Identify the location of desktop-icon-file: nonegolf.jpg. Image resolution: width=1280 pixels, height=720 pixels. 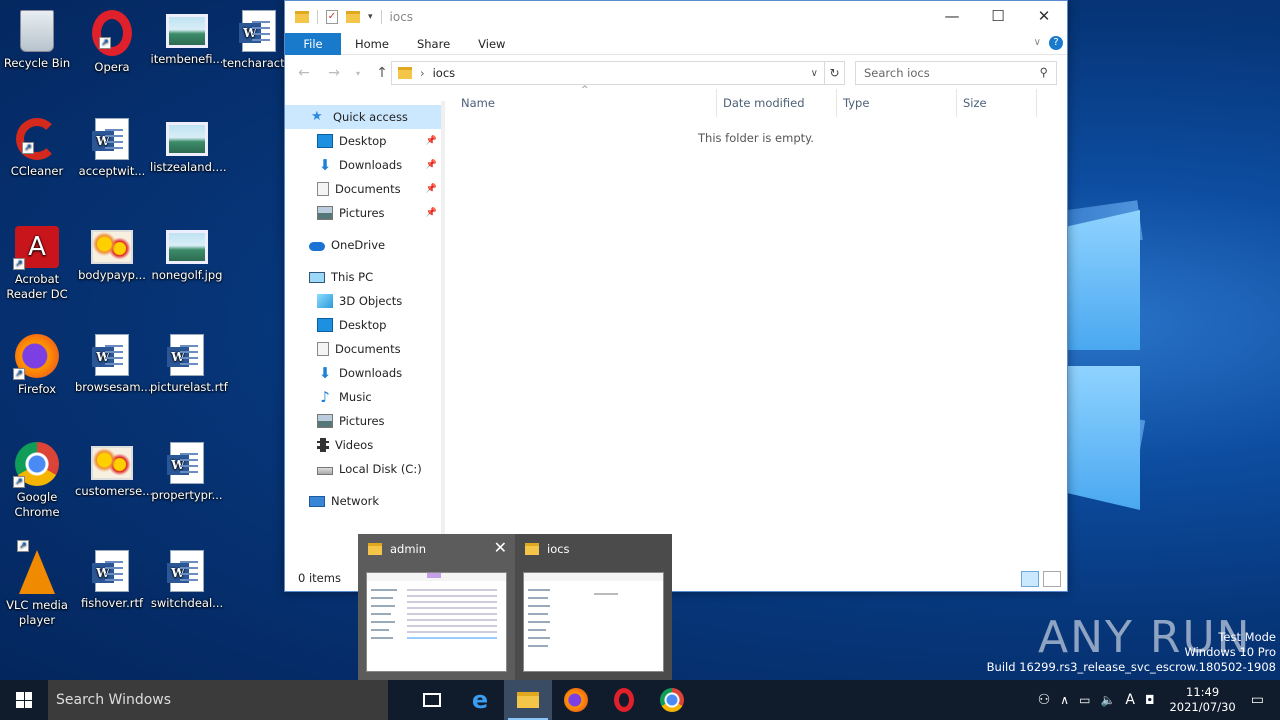
(187, 251).